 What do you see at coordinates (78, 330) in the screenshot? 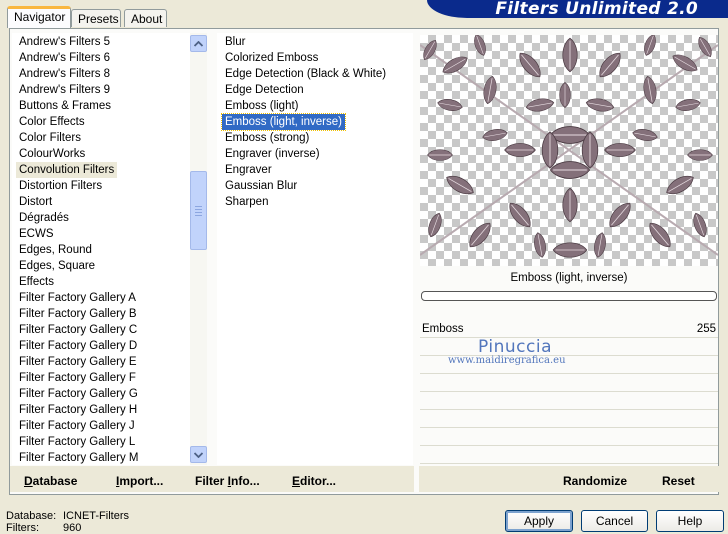
I see `category-item: Filter Factory Gallery C` at bounding box center [78, 330].